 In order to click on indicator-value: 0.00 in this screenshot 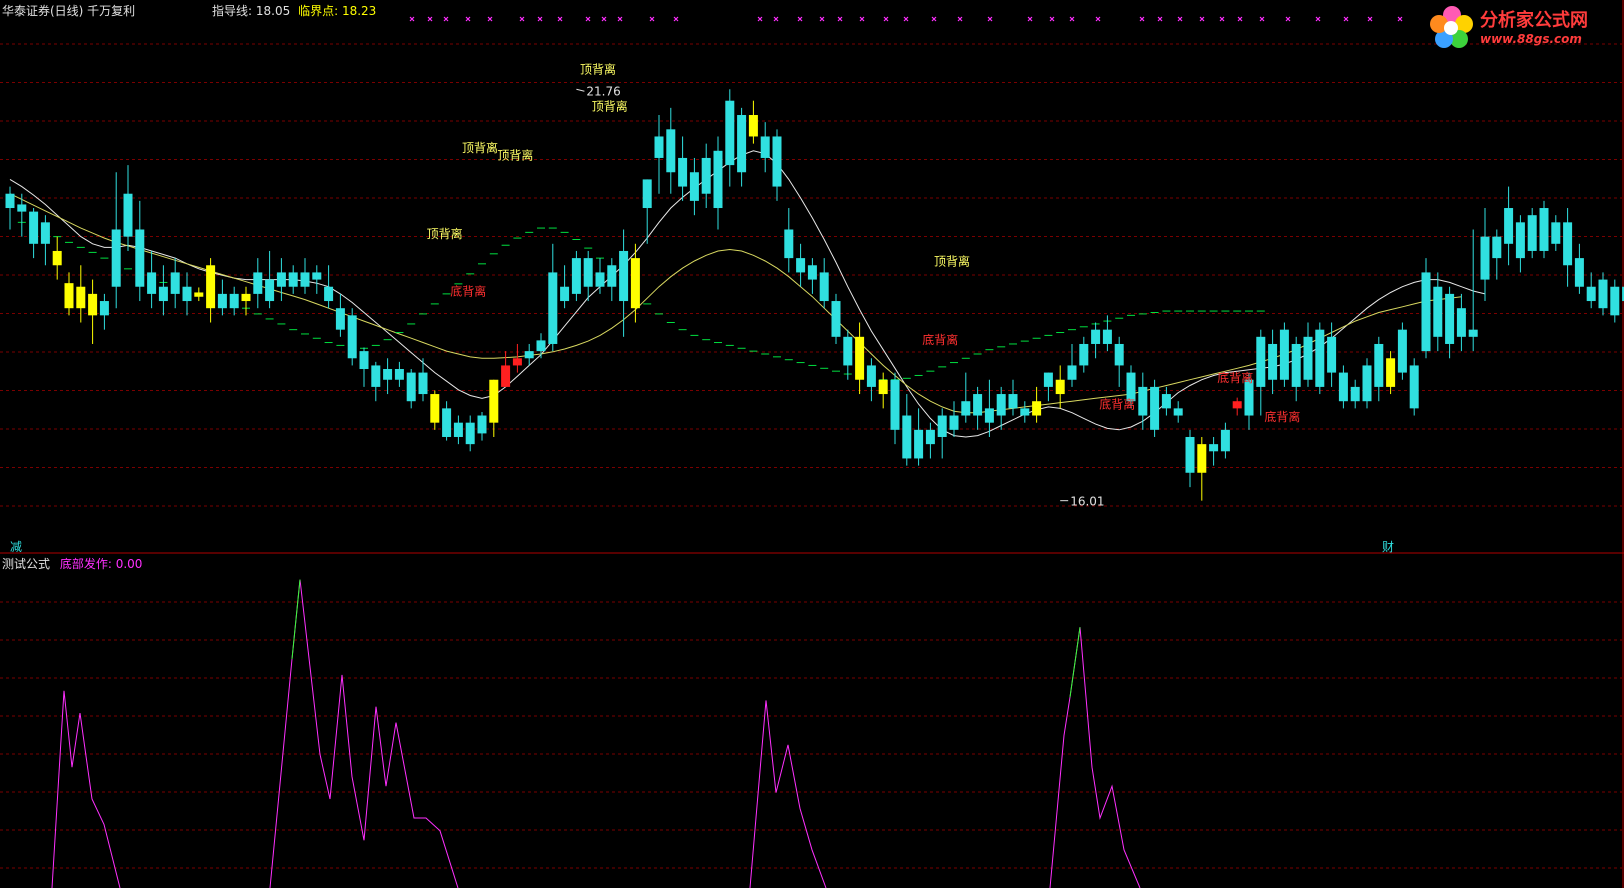, I will do `click(129, 564)`.